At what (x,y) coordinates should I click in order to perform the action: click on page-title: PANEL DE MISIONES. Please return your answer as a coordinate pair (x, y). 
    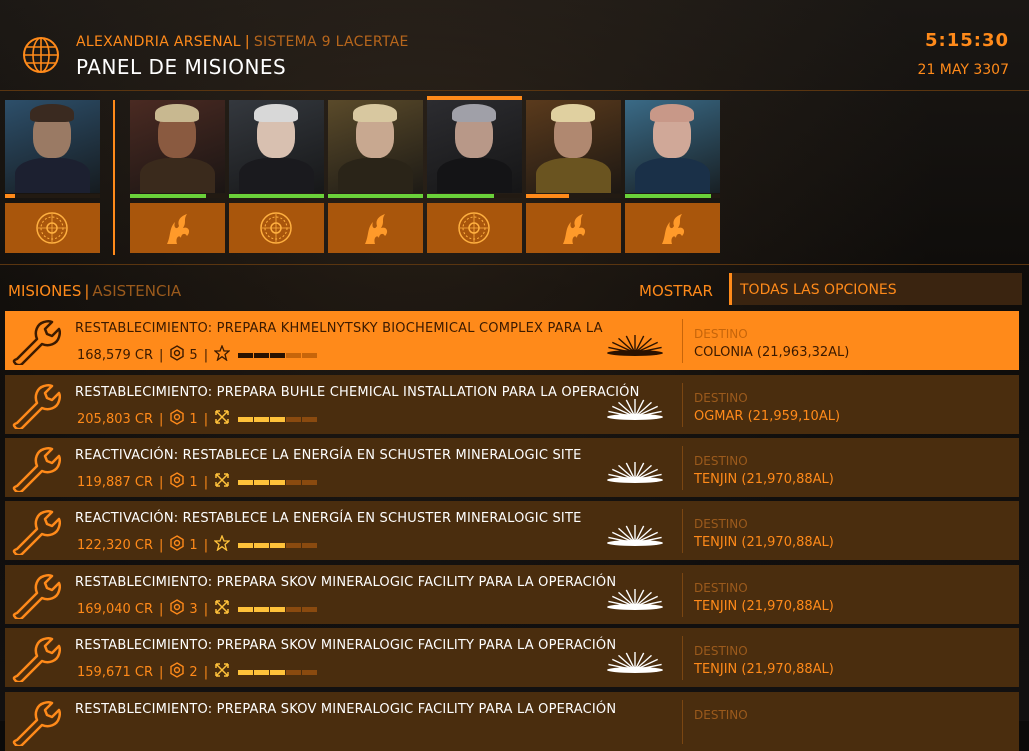
    Looking at the image, I should click on (181, 67).